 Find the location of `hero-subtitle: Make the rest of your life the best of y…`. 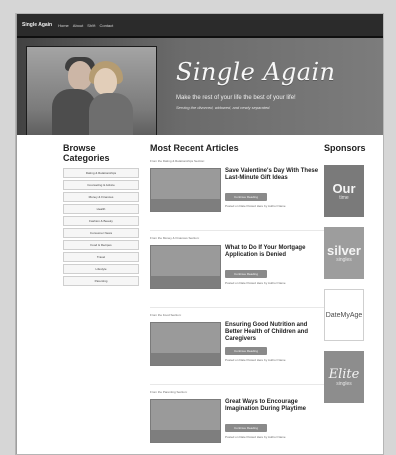

hero-subtitle: Make the rest of your life the best of y… is located at coordinates (236, 98).